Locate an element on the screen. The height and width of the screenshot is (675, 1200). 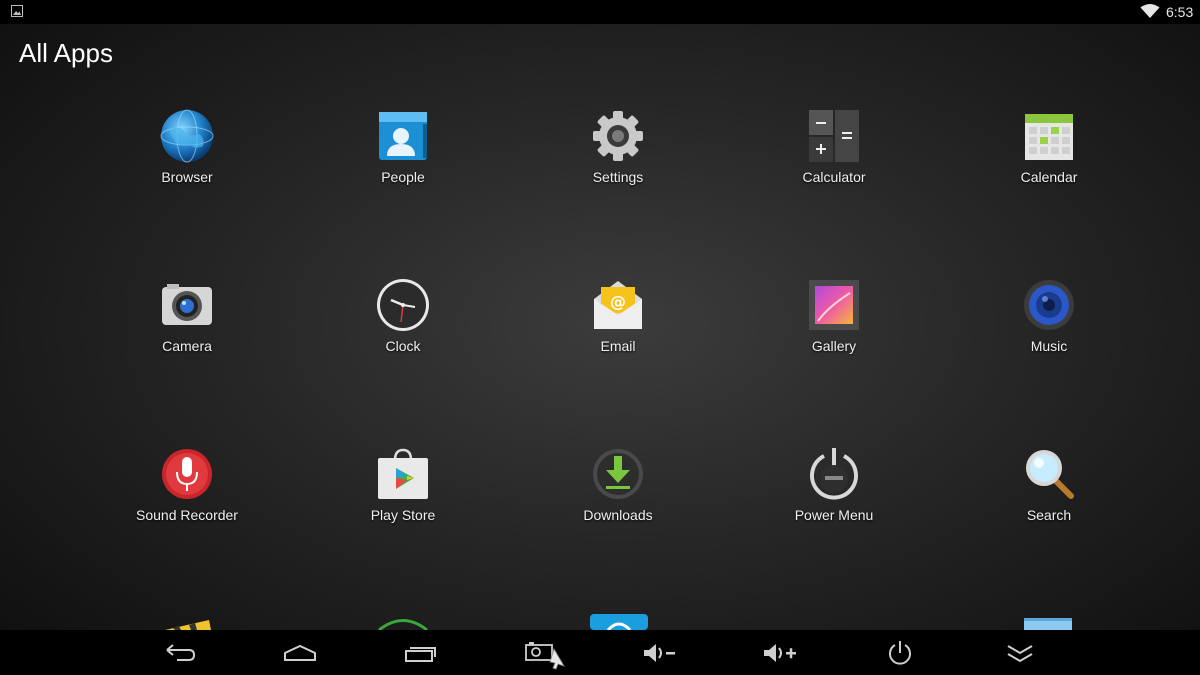
app-label: Clock is located at coordinates (403, 346).